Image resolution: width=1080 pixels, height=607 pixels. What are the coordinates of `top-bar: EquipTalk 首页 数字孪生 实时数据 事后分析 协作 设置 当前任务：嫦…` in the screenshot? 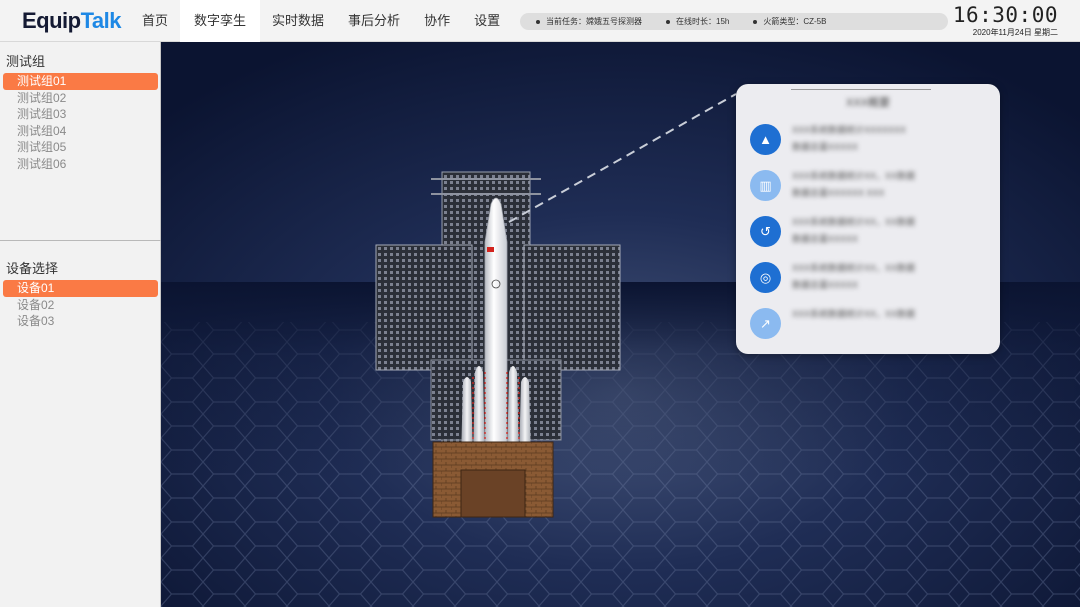 It's located at (540, 21).